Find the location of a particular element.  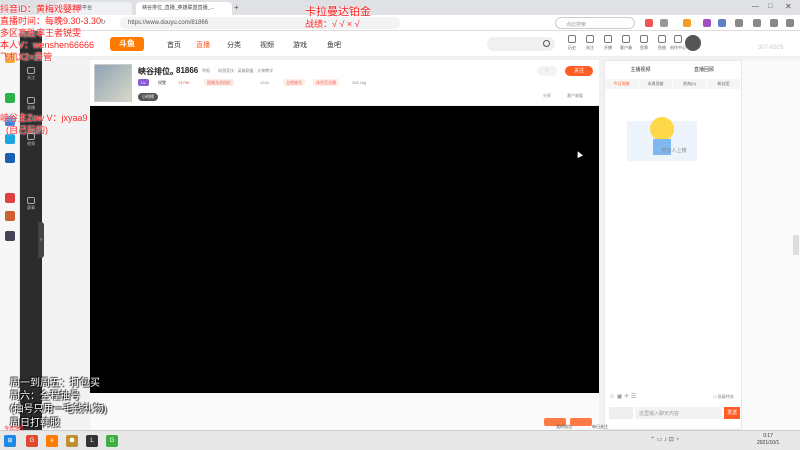

nav-home: 首页 is located at coordinates (174, 45).